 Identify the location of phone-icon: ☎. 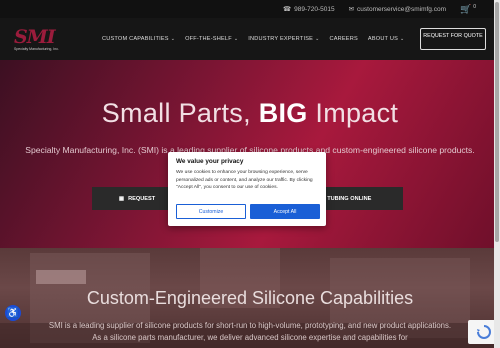
(287, 9).